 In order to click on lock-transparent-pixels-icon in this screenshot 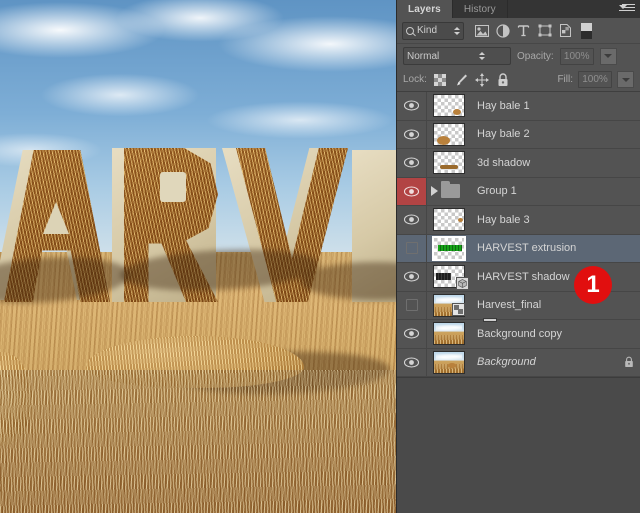, I will do `click(440, 80)`.